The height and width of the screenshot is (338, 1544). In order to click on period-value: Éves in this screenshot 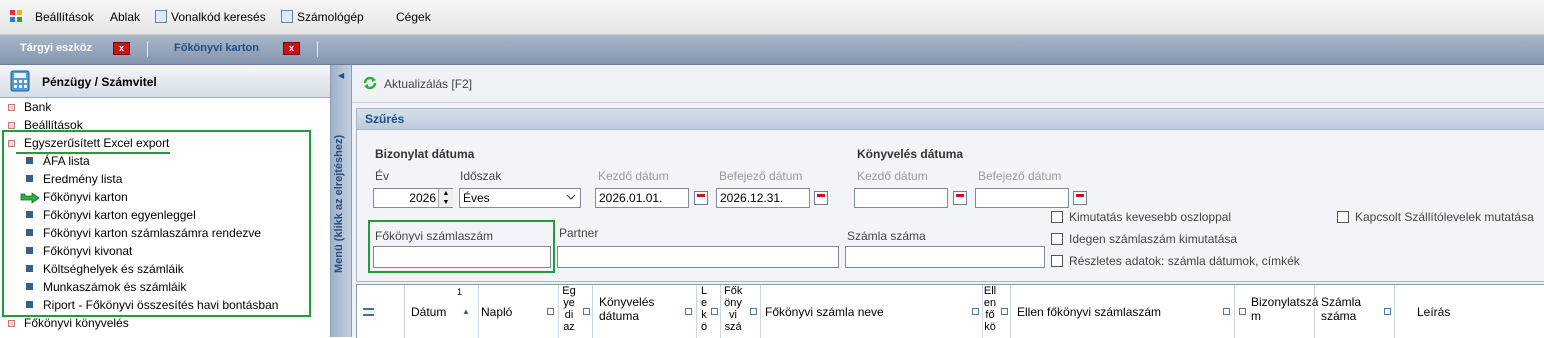, I will do `click(476, 198)`.